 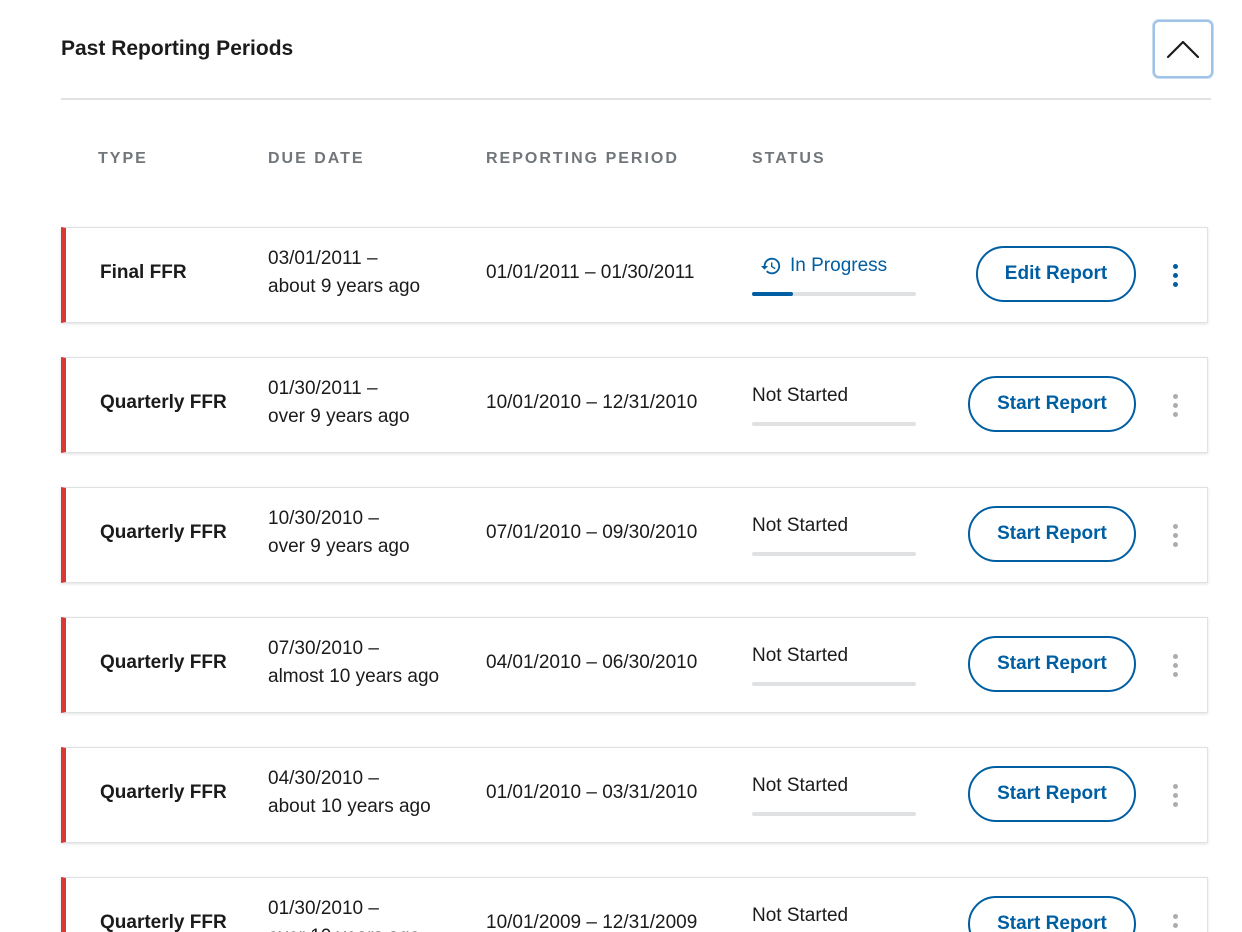 What do you see at coordinates (789, 158) in the screenshot?
I see `column-header-status: STATUS` at bounding box center [789, 158].